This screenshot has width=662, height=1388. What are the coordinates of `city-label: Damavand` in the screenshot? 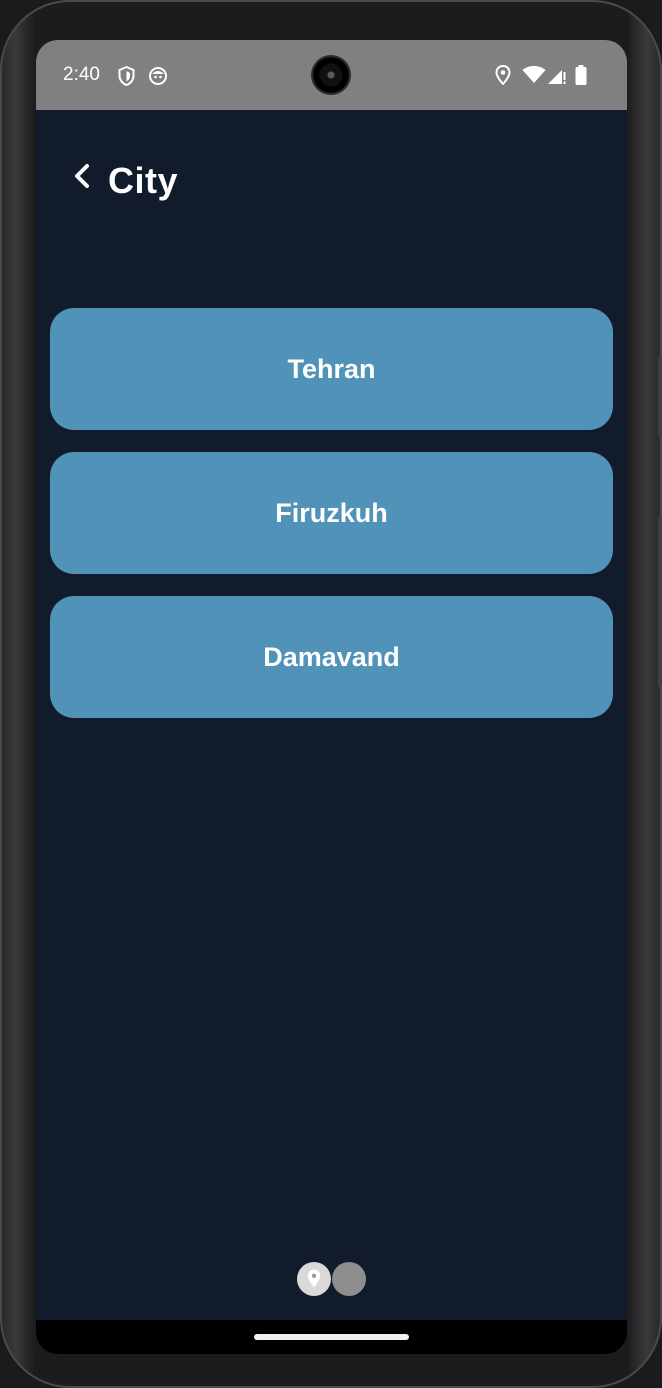 It's located at (331, 656).